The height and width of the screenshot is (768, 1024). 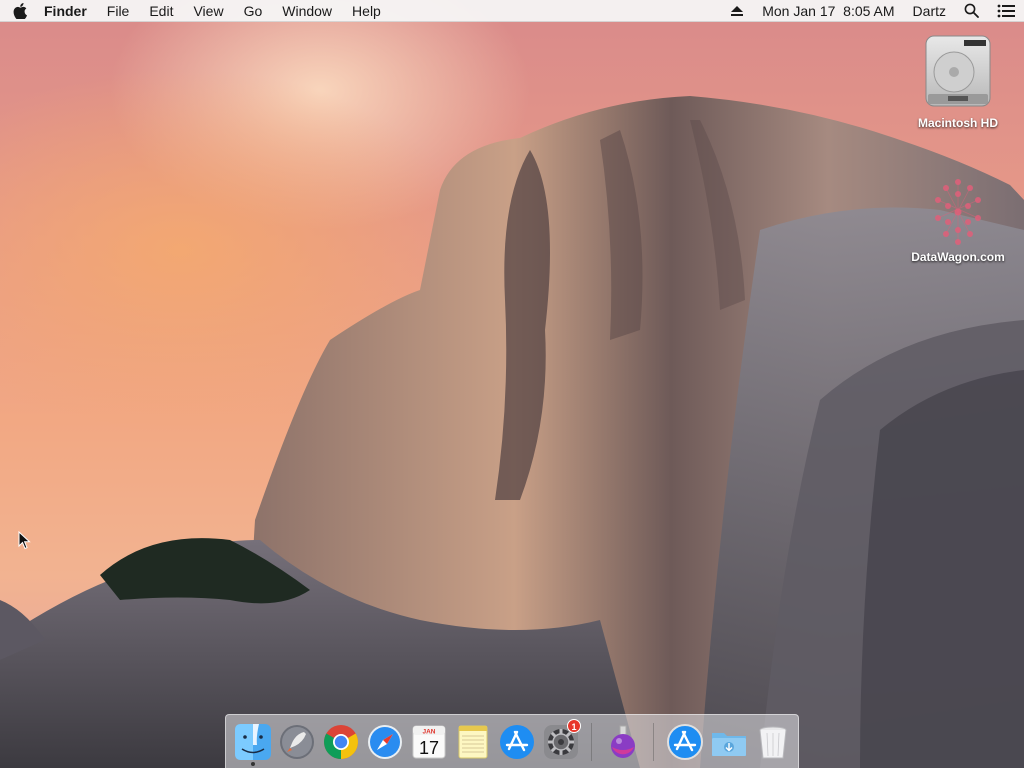 What do you see at coordinates (366, 11) in the screenshot?
I see `menu-help: Help` at bounding box center [366, 11].